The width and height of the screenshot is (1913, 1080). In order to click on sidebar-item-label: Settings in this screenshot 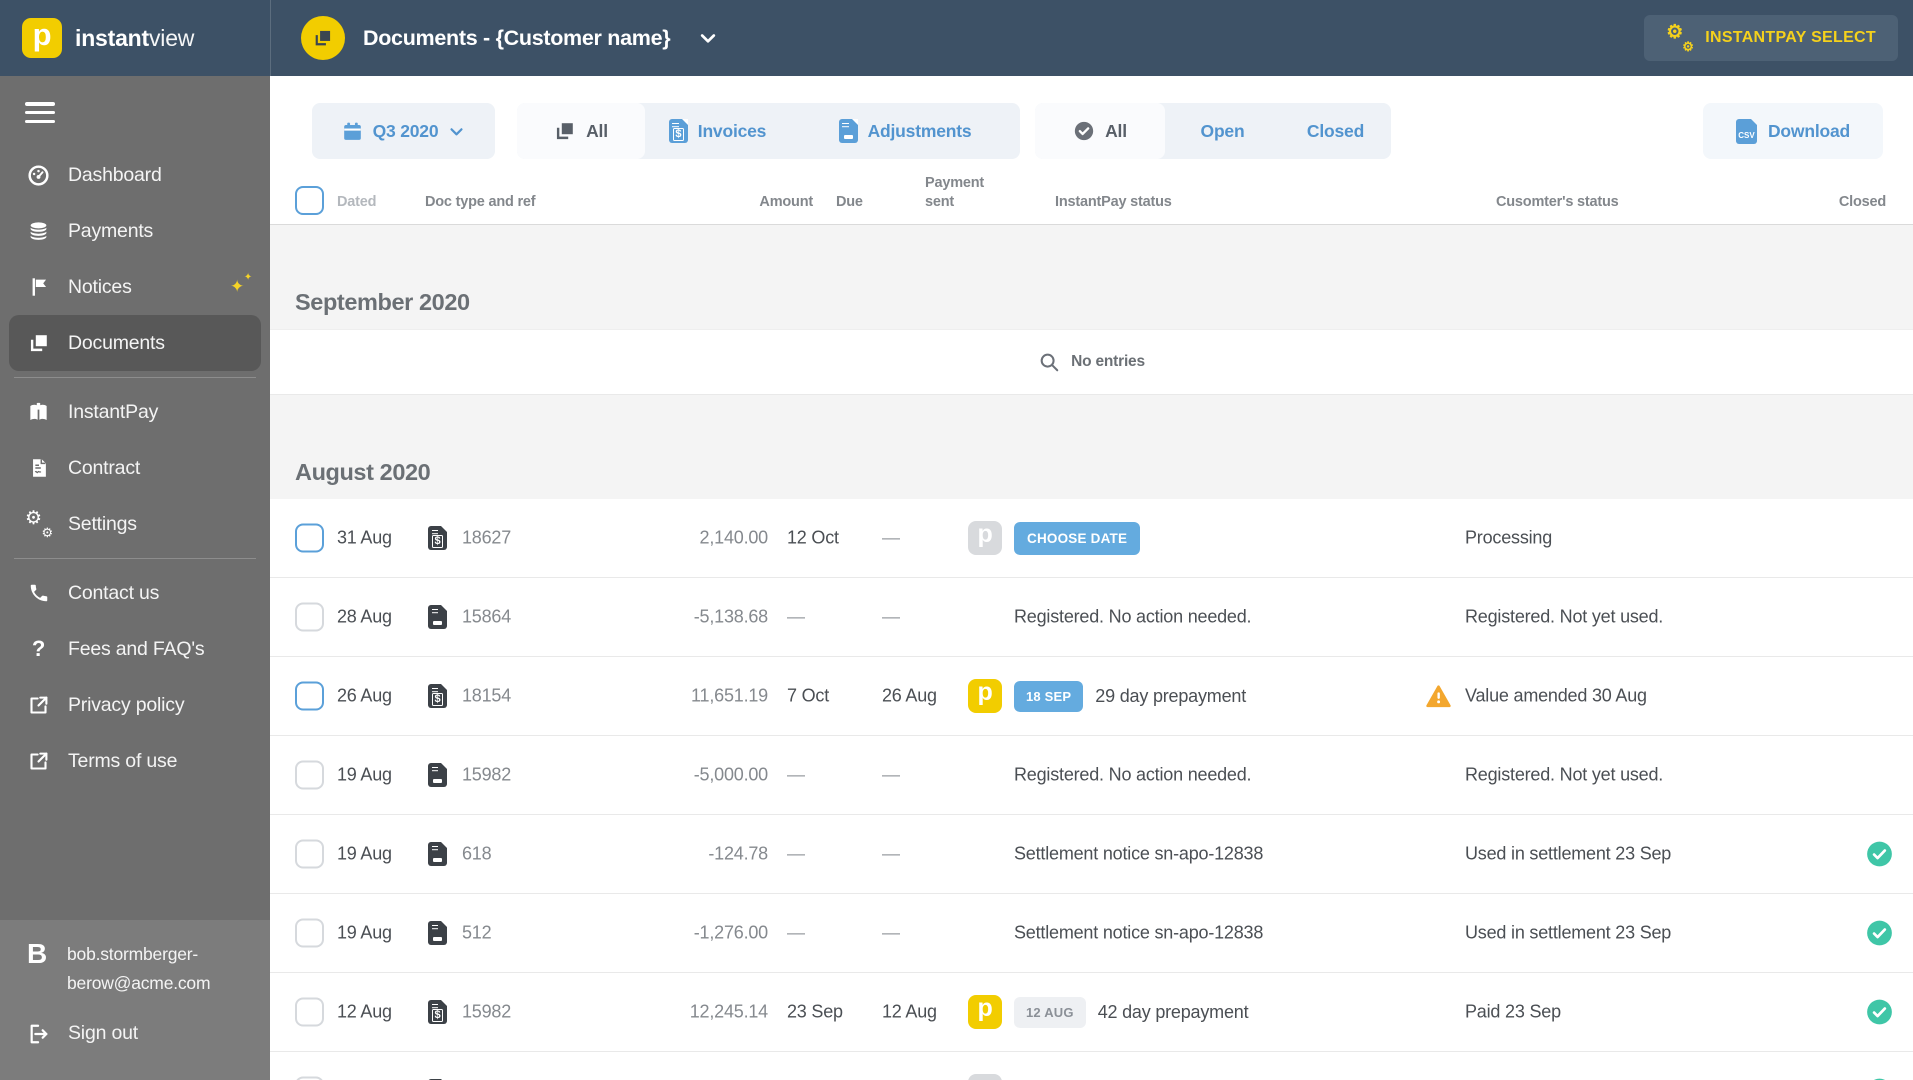, I will do `click(102, 523)`.